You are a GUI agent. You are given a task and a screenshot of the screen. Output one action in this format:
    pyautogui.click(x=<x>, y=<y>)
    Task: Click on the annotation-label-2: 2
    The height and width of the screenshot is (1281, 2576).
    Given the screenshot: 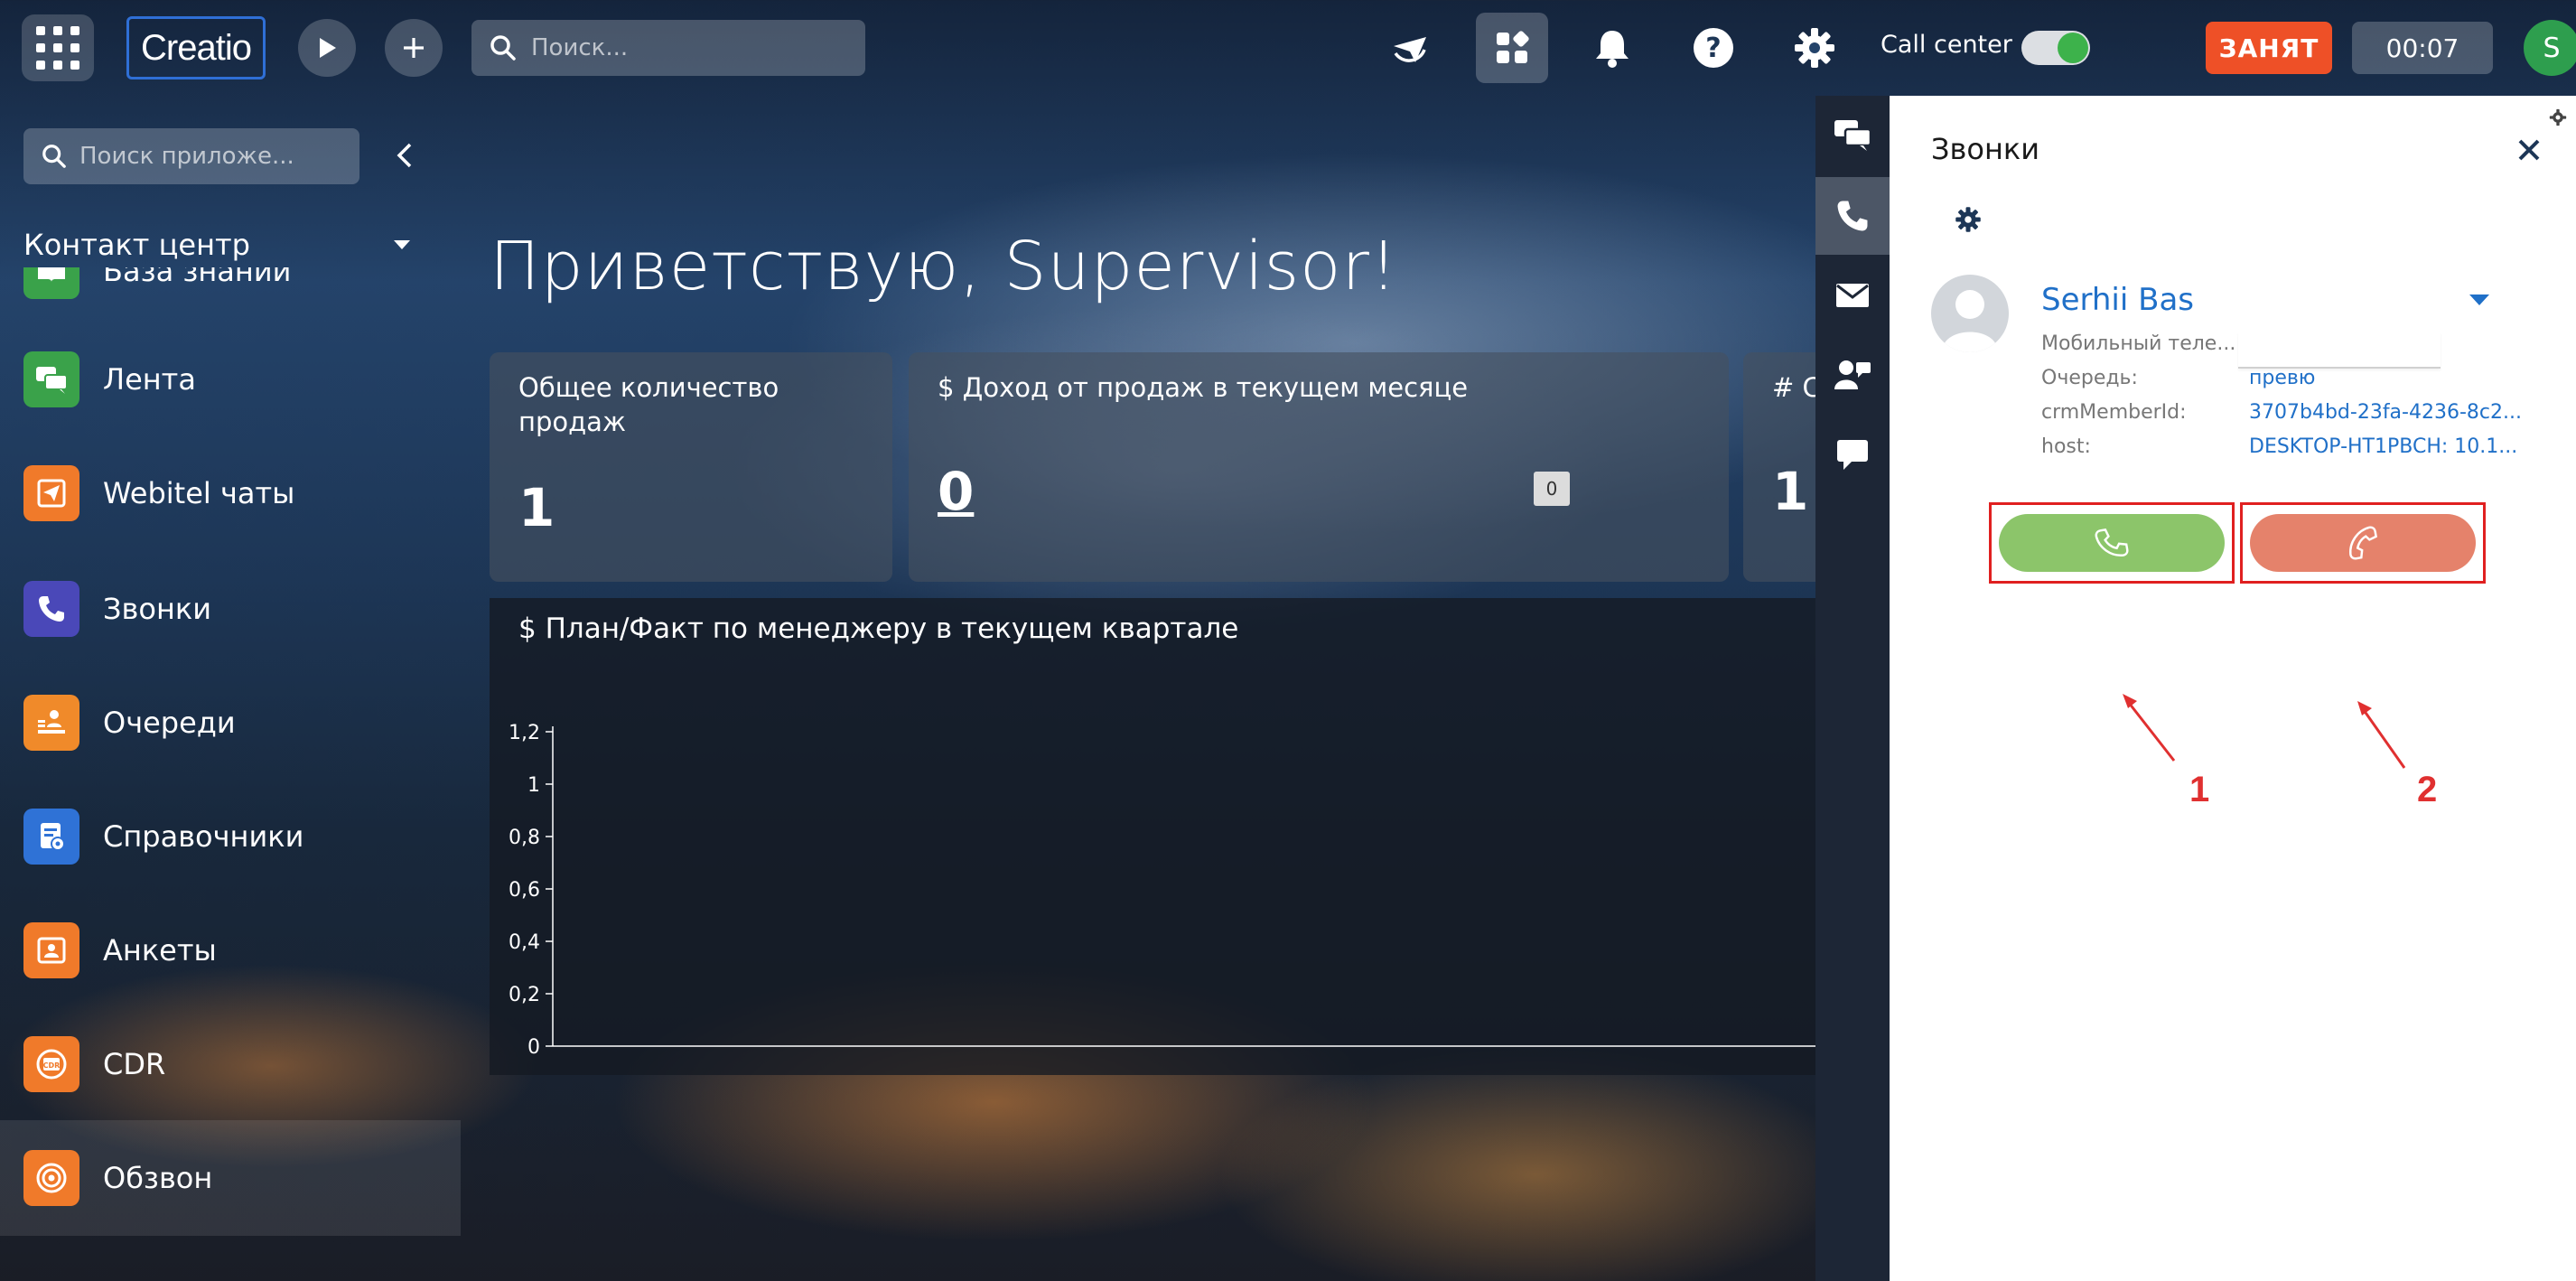 What is the action you would take?
    pyautogui.click(x=2427, y=789)
    